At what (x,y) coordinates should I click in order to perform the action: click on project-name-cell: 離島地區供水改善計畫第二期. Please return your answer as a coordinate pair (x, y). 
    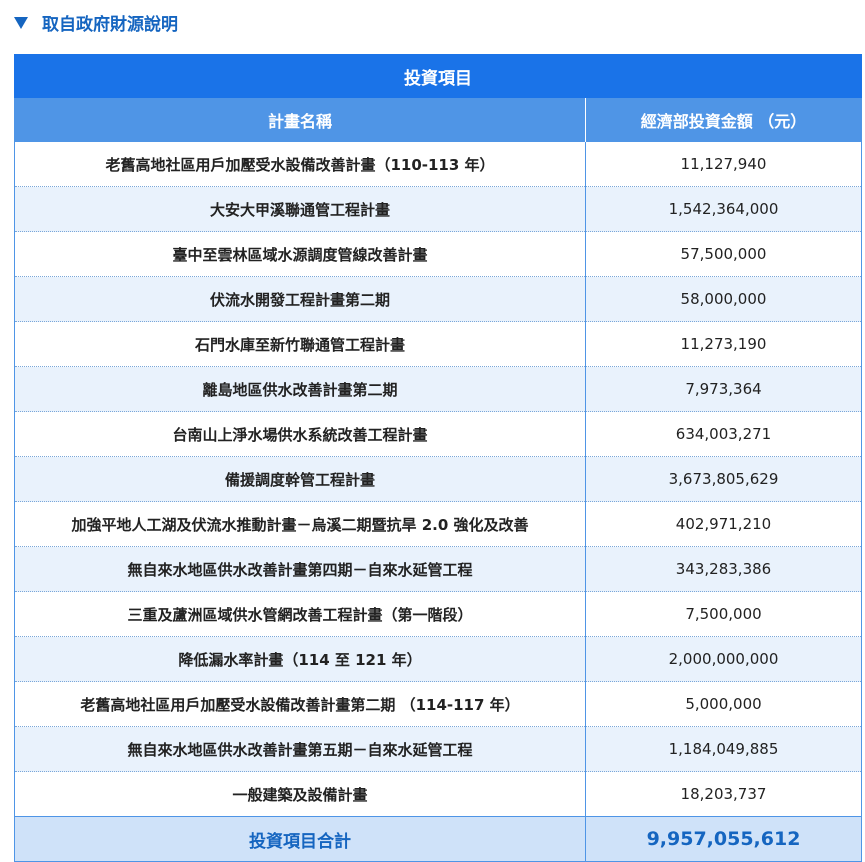
    Looking at the image, I should click on (300, 389).